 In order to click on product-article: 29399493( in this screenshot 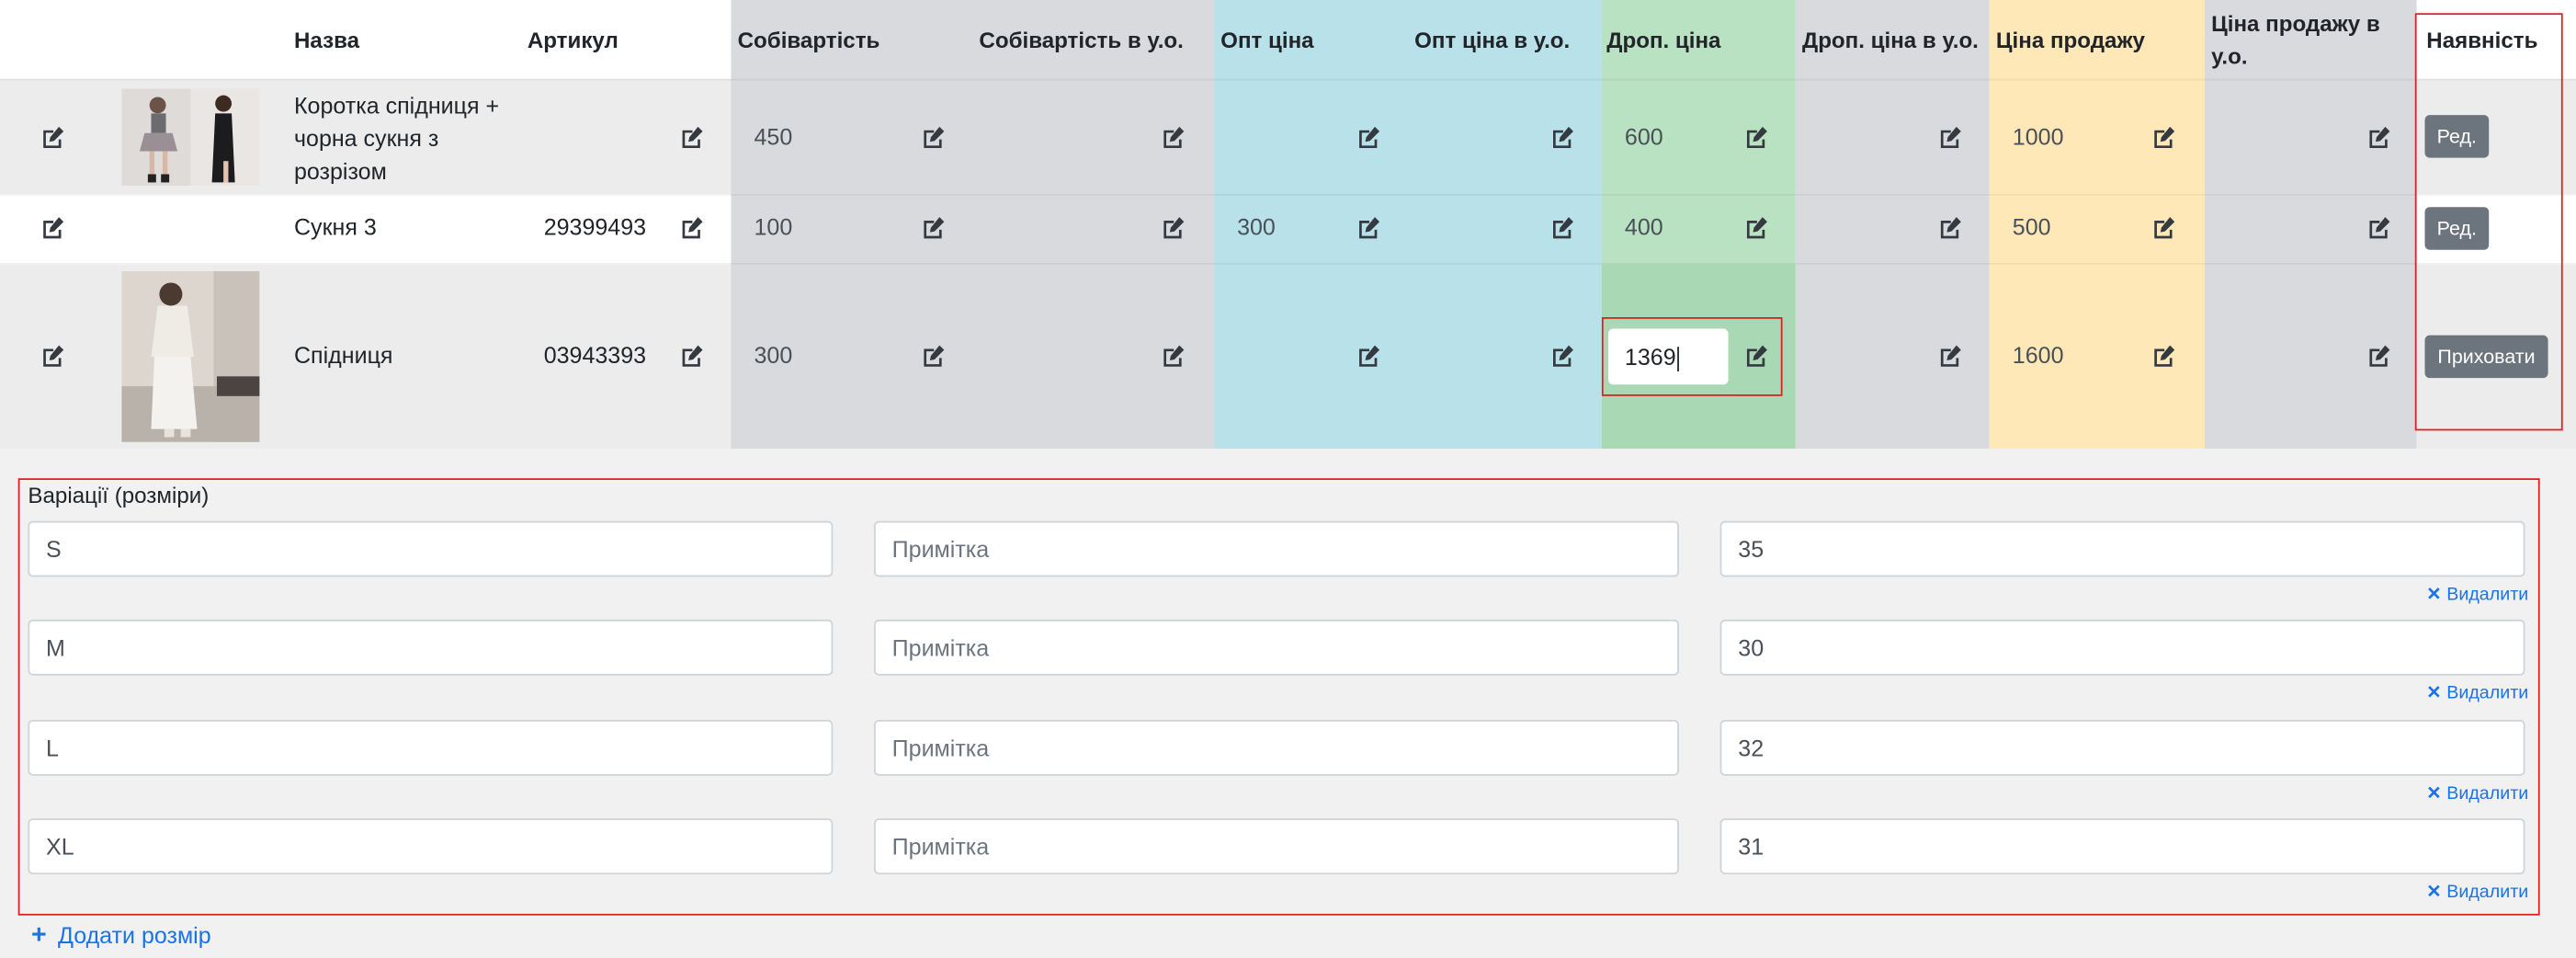, I will do `click(594, 226)`.